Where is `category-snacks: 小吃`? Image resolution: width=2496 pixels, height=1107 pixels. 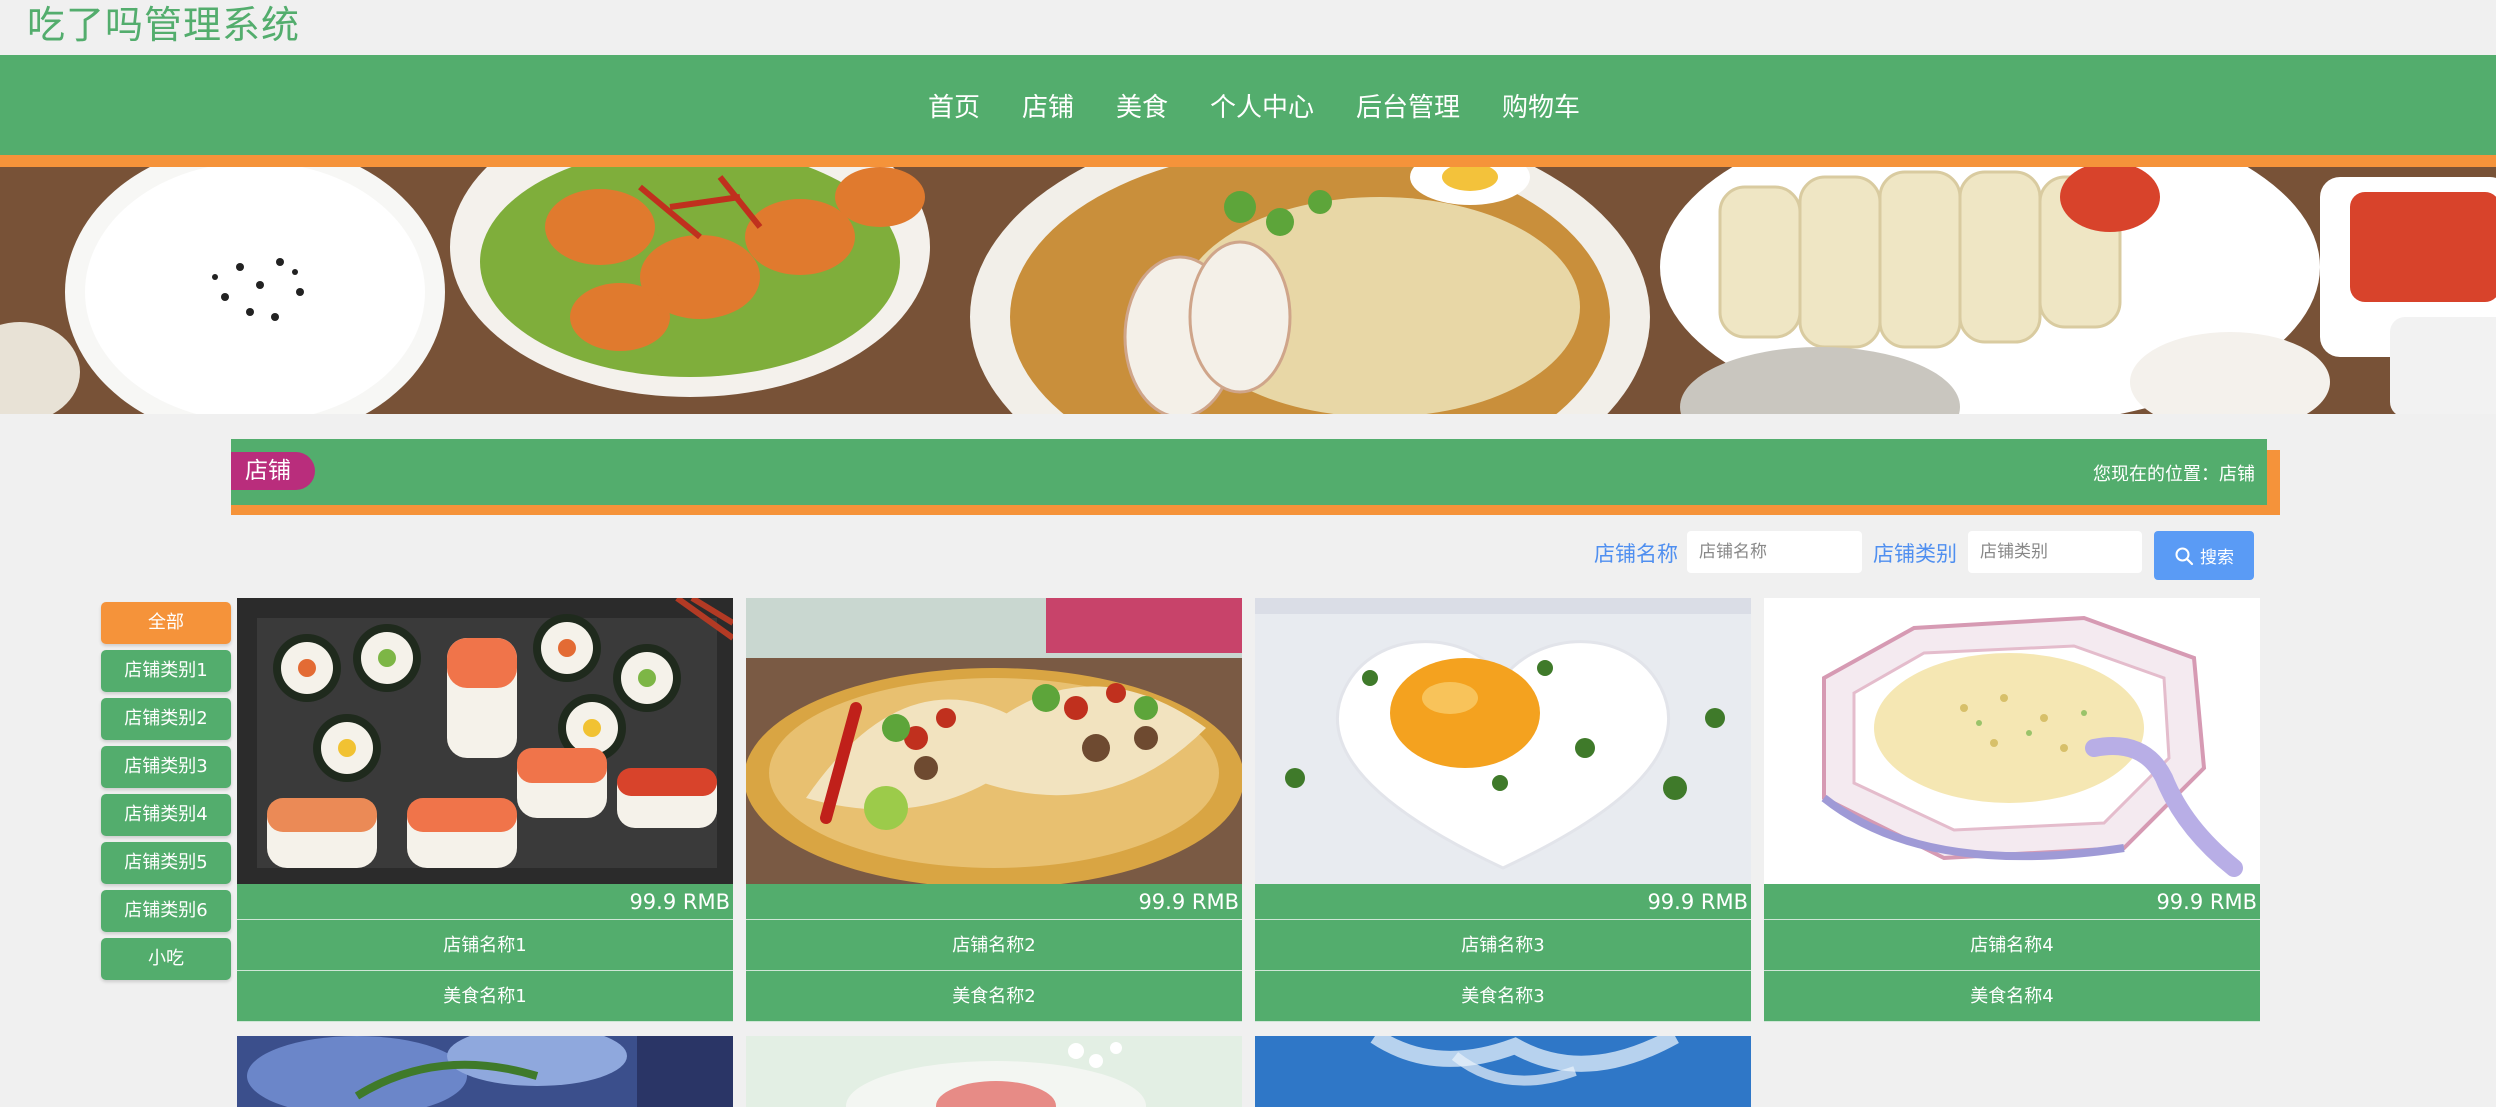
category-snacks: 小吃 is located at coordinates (166, 959).